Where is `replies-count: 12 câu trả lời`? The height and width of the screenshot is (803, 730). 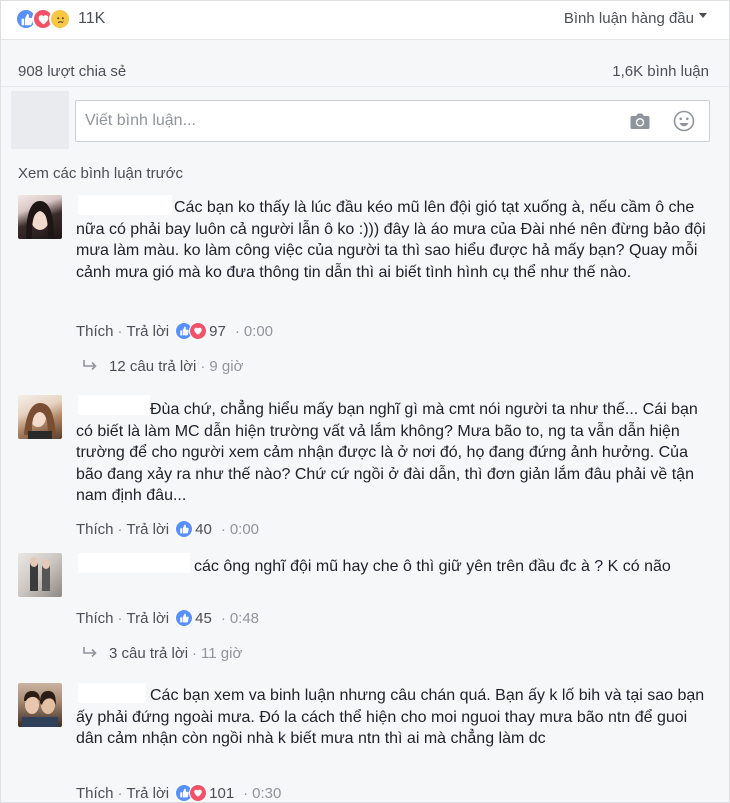
replies-count: 12 câu trả lời is located at coordinates (153, 366).